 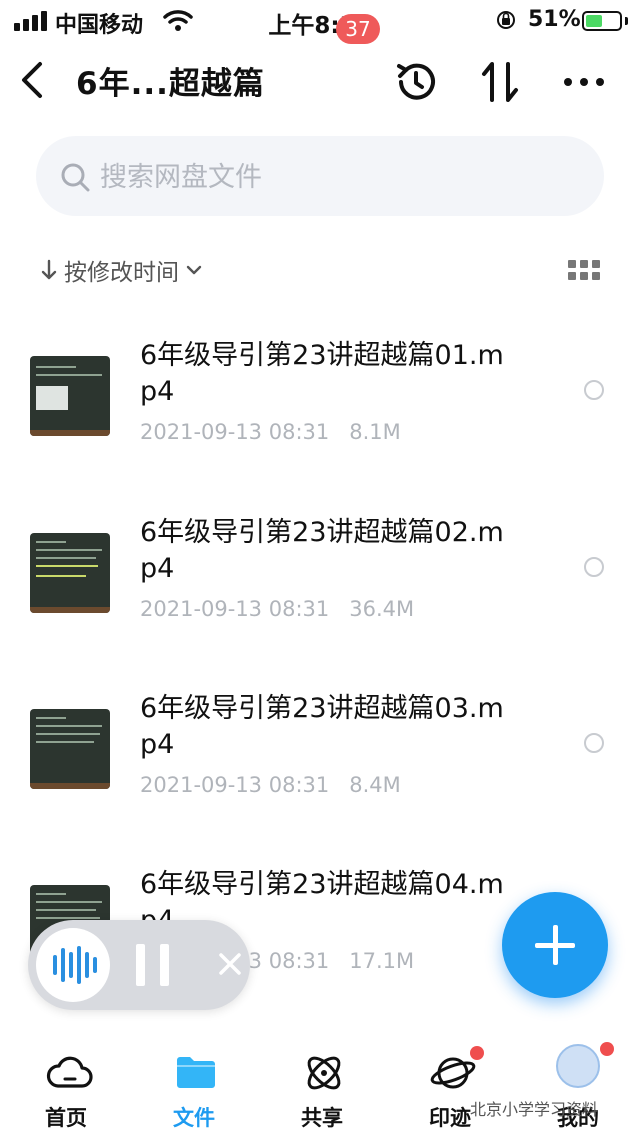 What do you see at coordinates (69, 1072) in the screenshot?
I see `cloud-icon` at bounding box center [69, 1072].